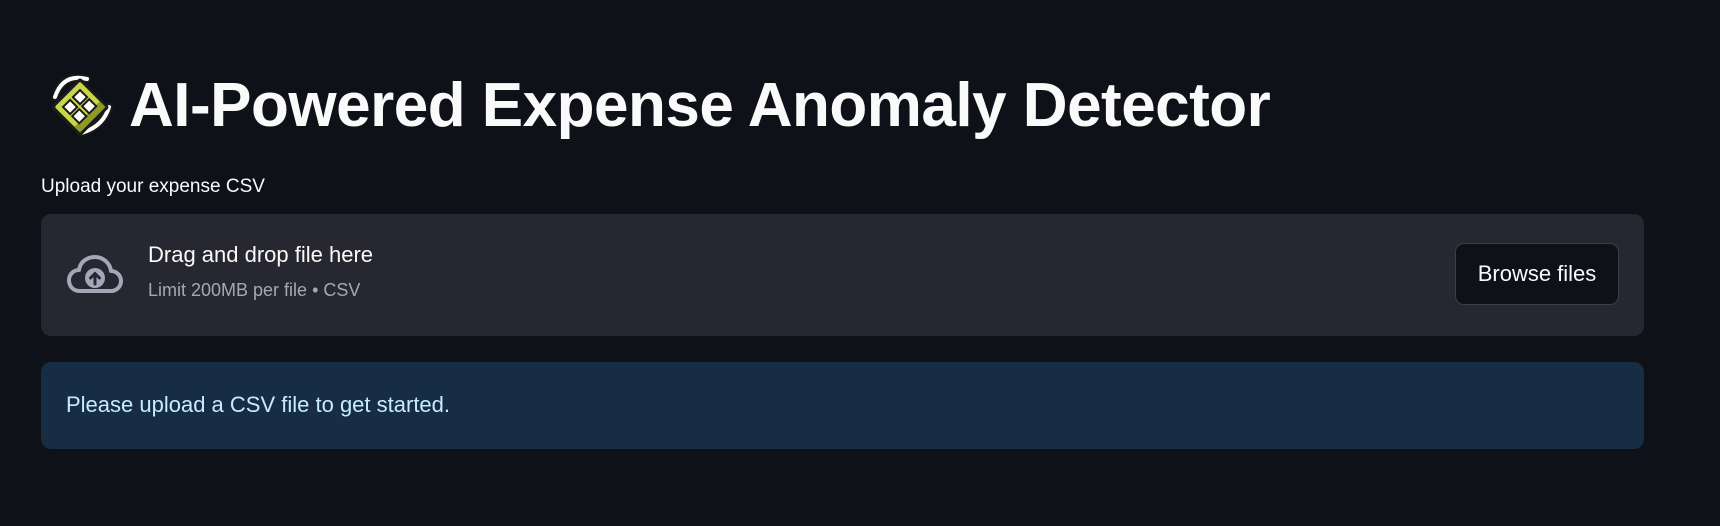  Describe the element at coordinates (254, 290) in the screenshot. I see `dropzone-limit-text: Limit 200MB per file • CSV` at that location.